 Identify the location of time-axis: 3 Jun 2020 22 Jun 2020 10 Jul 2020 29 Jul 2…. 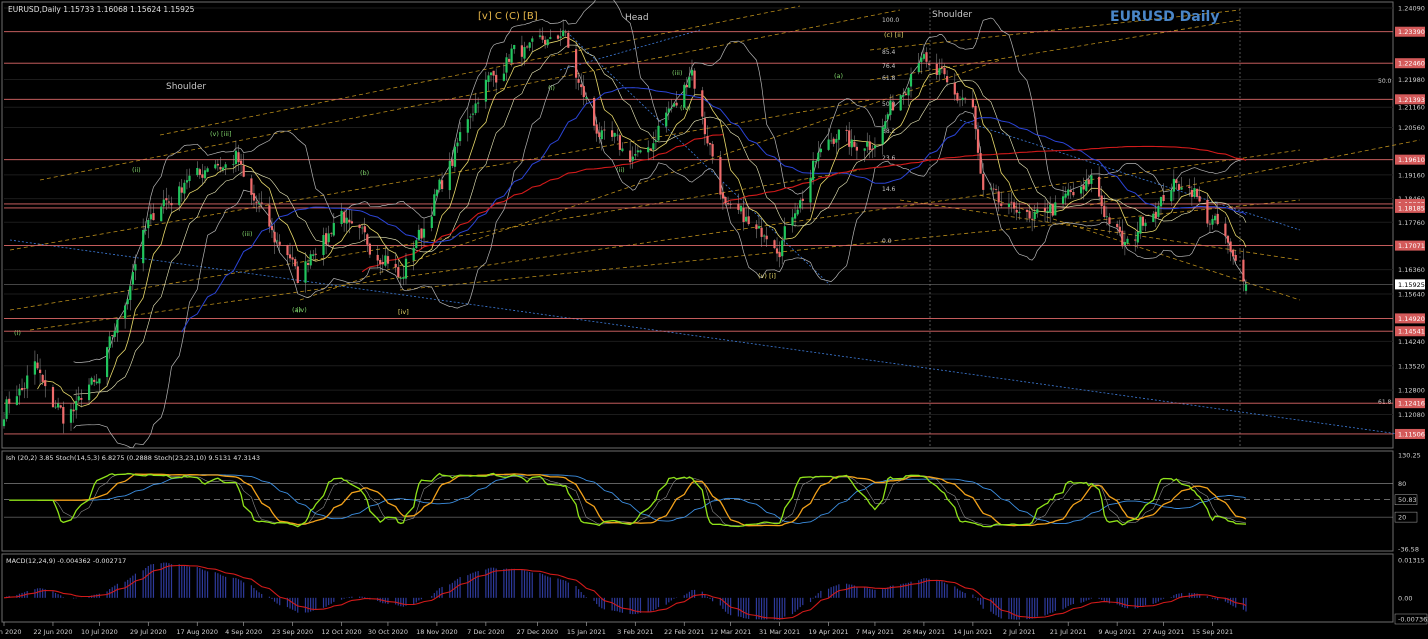
(616, 629).